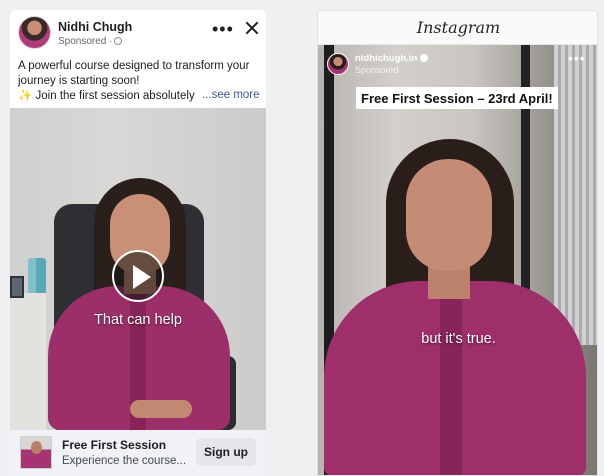 This screenshot has height=476, width=604. Describe the element at coordinates (34, 32) in the screenshot. I see `profile-avatar` at that location.